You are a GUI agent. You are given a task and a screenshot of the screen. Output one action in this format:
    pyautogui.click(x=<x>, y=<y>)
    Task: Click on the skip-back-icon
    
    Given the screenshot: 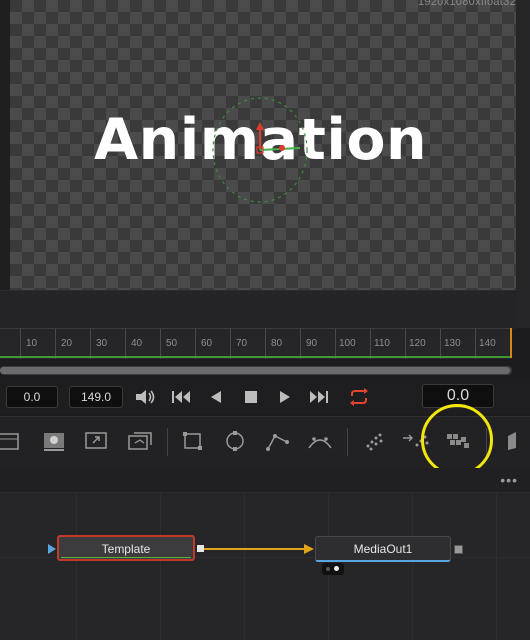 What is the action you would take?
    pyautogui.click(x=182, y=397)
    